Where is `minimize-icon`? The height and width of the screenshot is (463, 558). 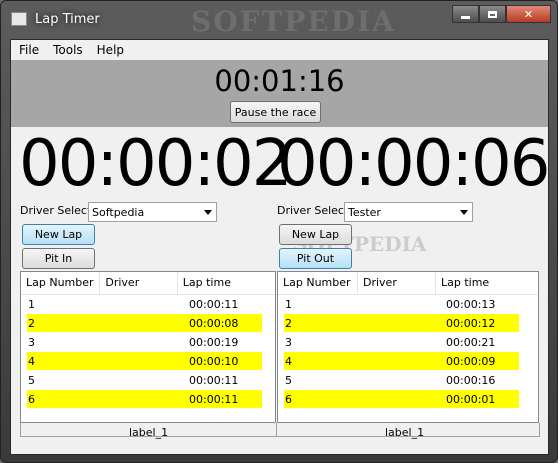
minimize-icon is located at coordinates (465, 17).